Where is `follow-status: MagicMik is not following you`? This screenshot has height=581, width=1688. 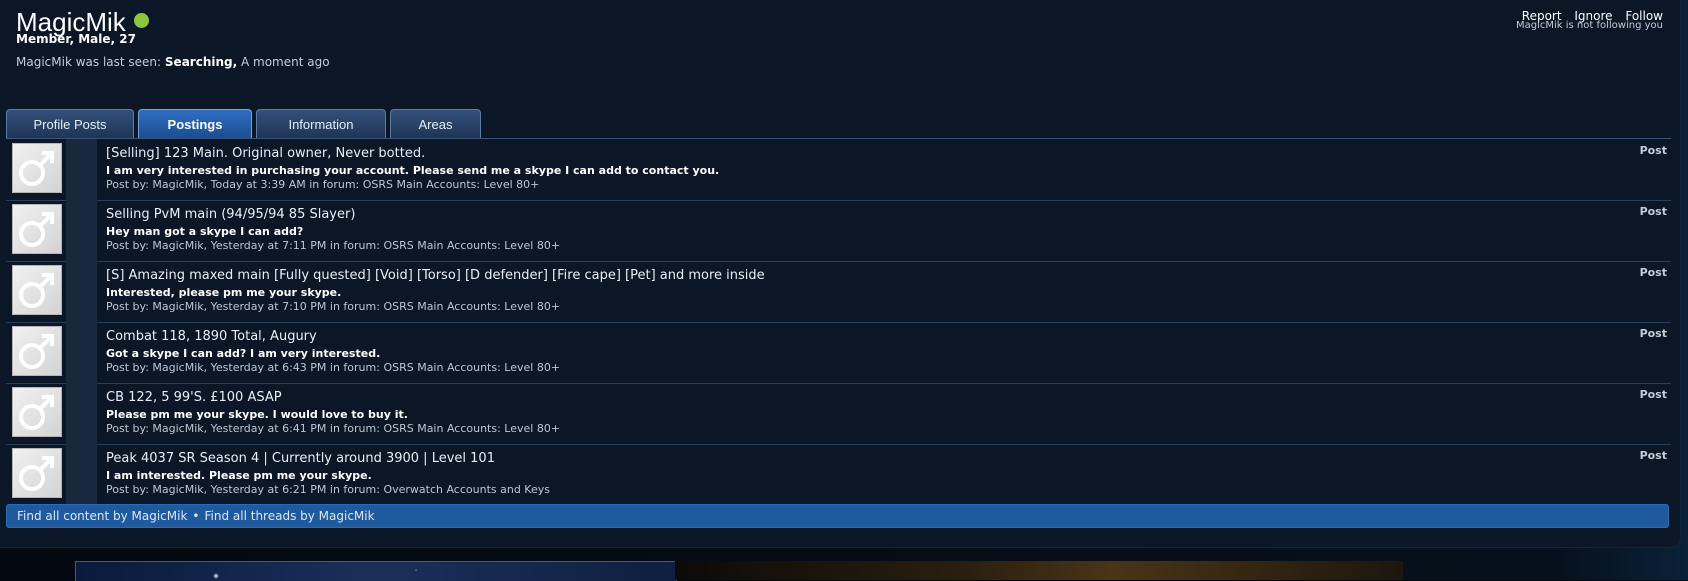
follow-status: MagicMik is not following you is located at coordinates (1589, 25).